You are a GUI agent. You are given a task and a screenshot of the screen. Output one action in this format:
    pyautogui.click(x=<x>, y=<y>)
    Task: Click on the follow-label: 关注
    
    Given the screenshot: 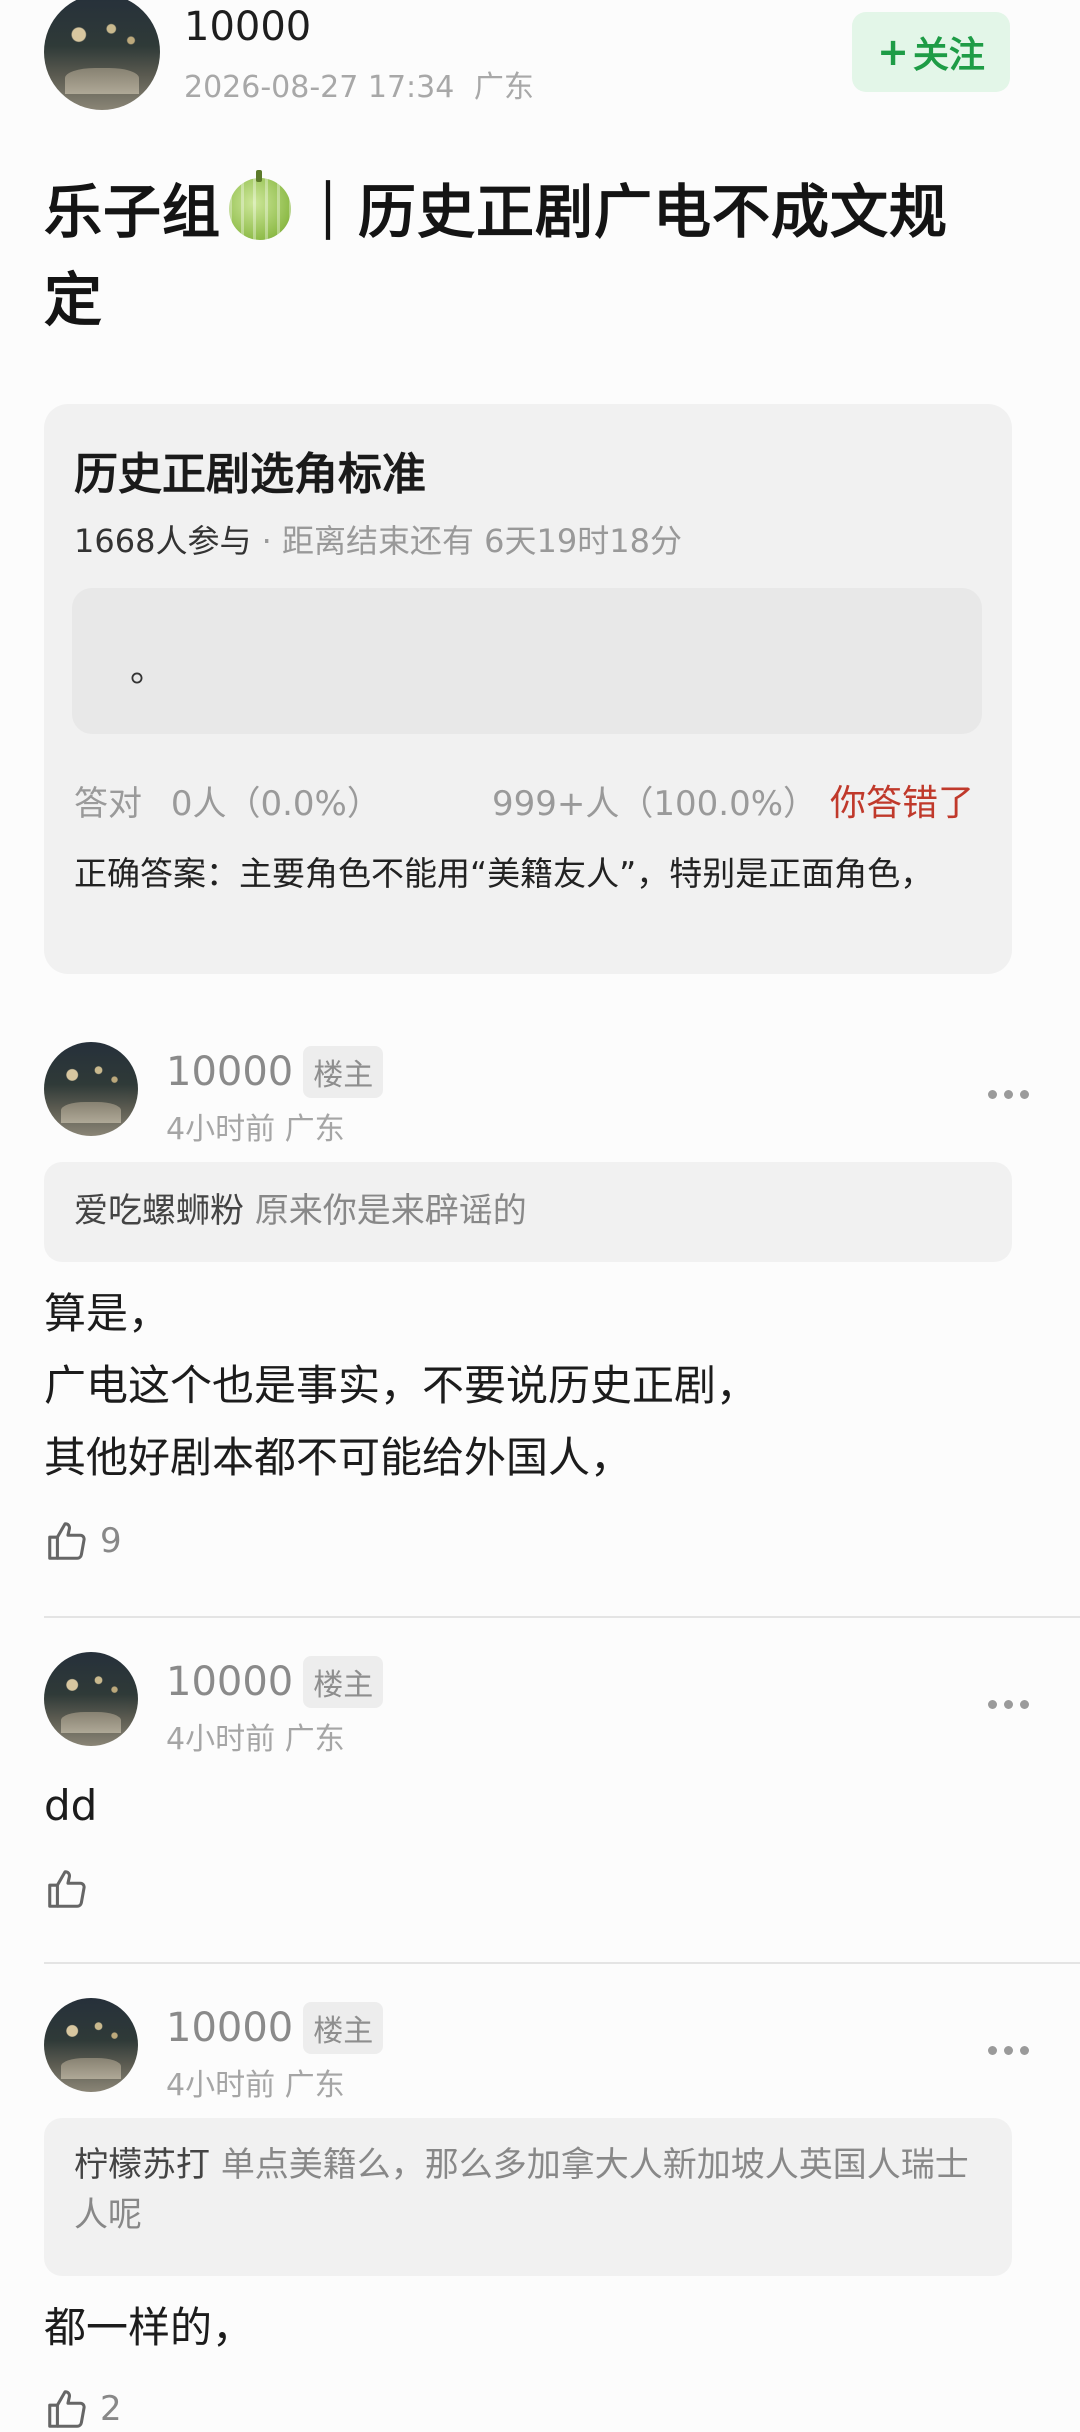 What is the action you would take?
    pyautogui.click(x=948, y=55)
    